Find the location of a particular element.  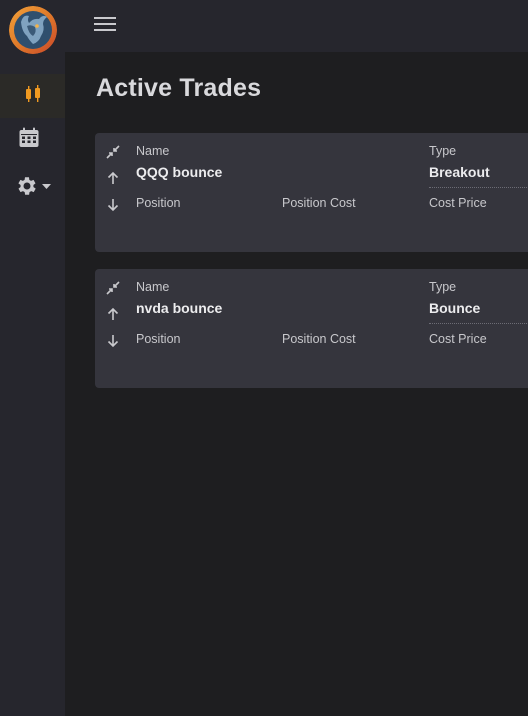

calendar-icon is located at coordinates (29, 140).